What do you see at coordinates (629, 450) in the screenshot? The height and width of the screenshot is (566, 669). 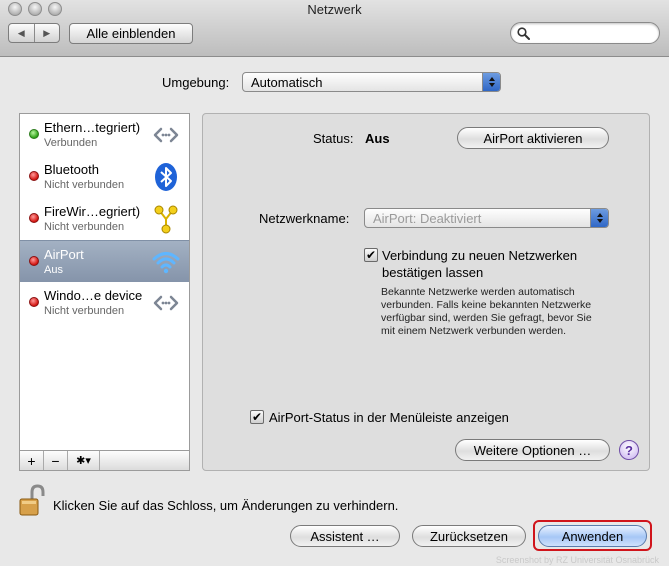 I see `help-button: ?` at bounding box center [629, 450].